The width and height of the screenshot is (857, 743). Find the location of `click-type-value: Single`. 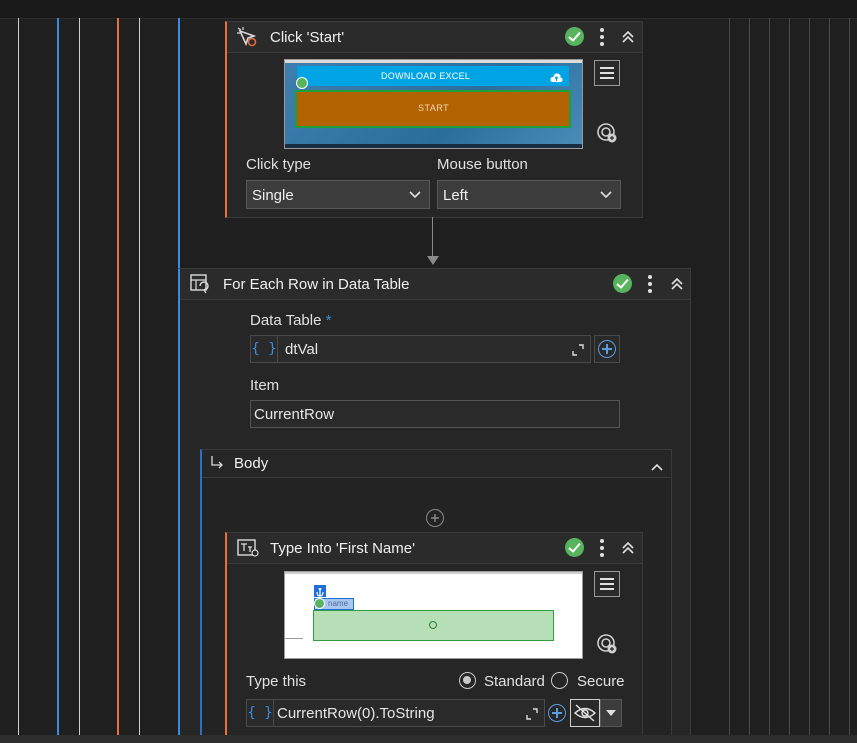

click-type-value: Single is located at coordinates (273, 195).